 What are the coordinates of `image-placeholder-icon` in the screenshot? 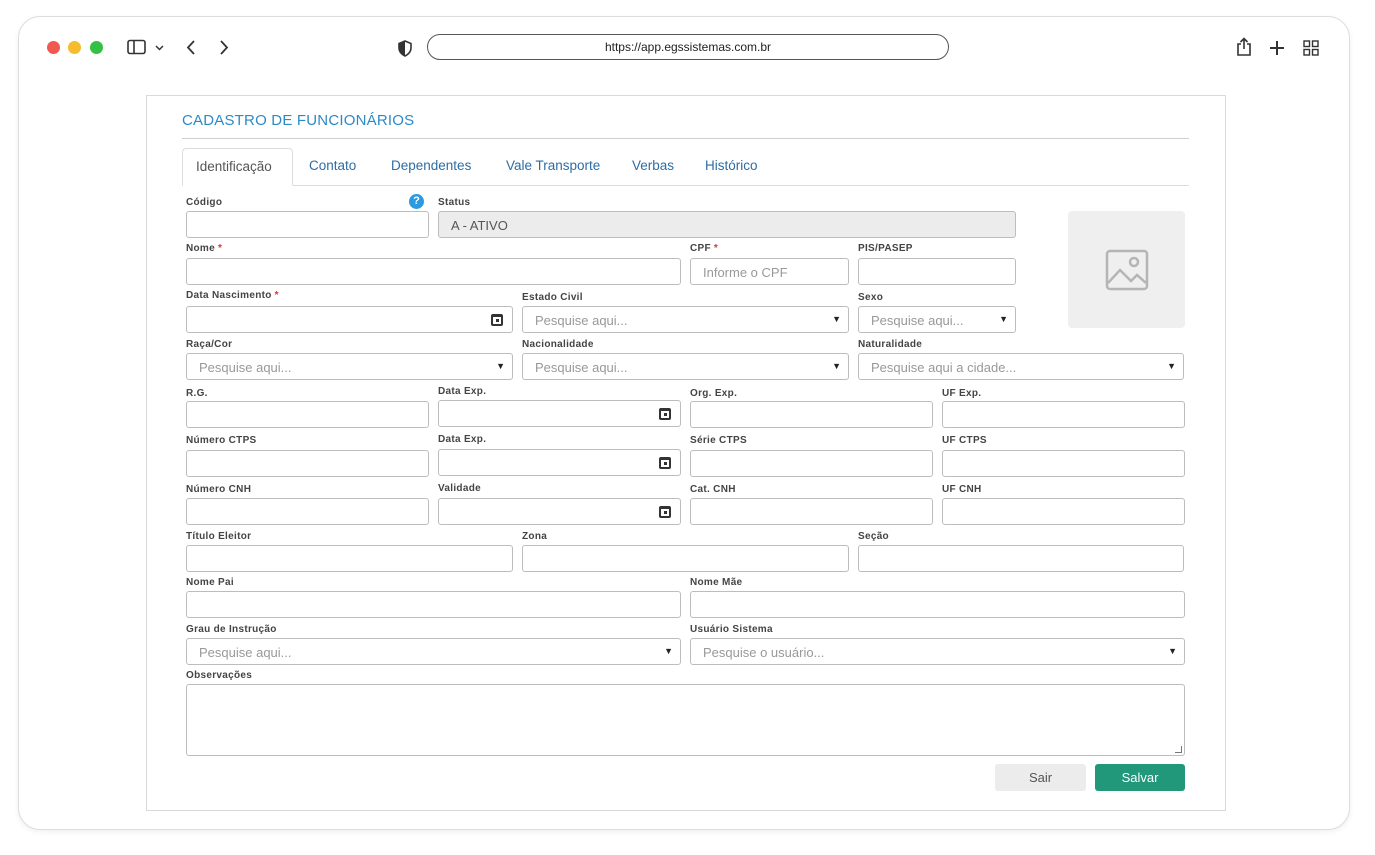 It's located at (1126, 269).